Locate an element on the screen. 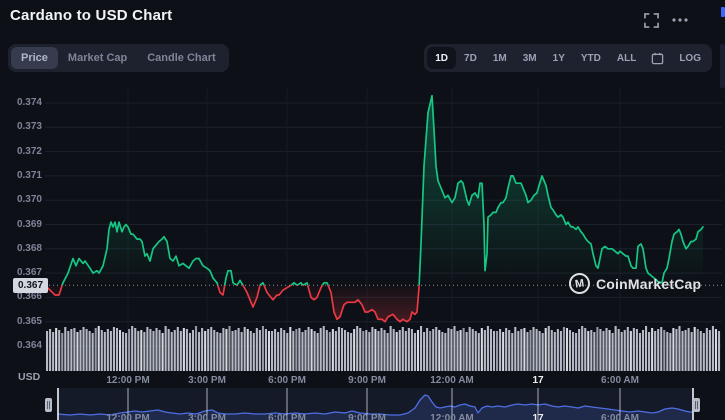 Image resolution: width=725 pixels, height=420 pixels. y-axis-tick-label: 0.364 is located at coordinates (29, 345).